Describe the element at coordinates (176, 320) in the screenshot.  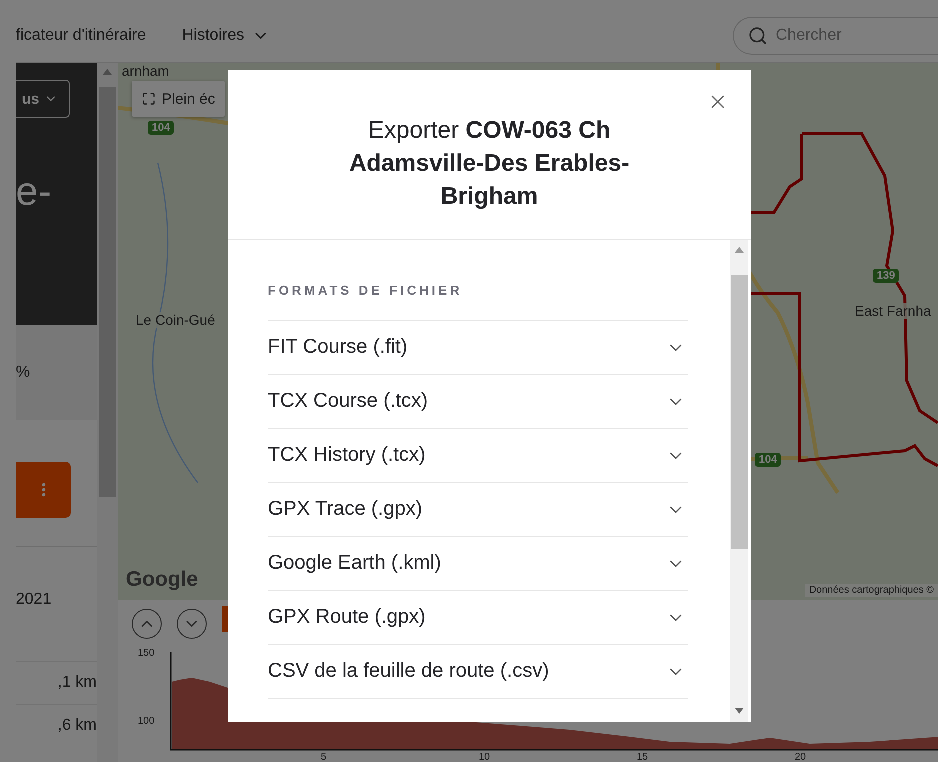
I see `place-label: Le Coin-Gué` at that location.